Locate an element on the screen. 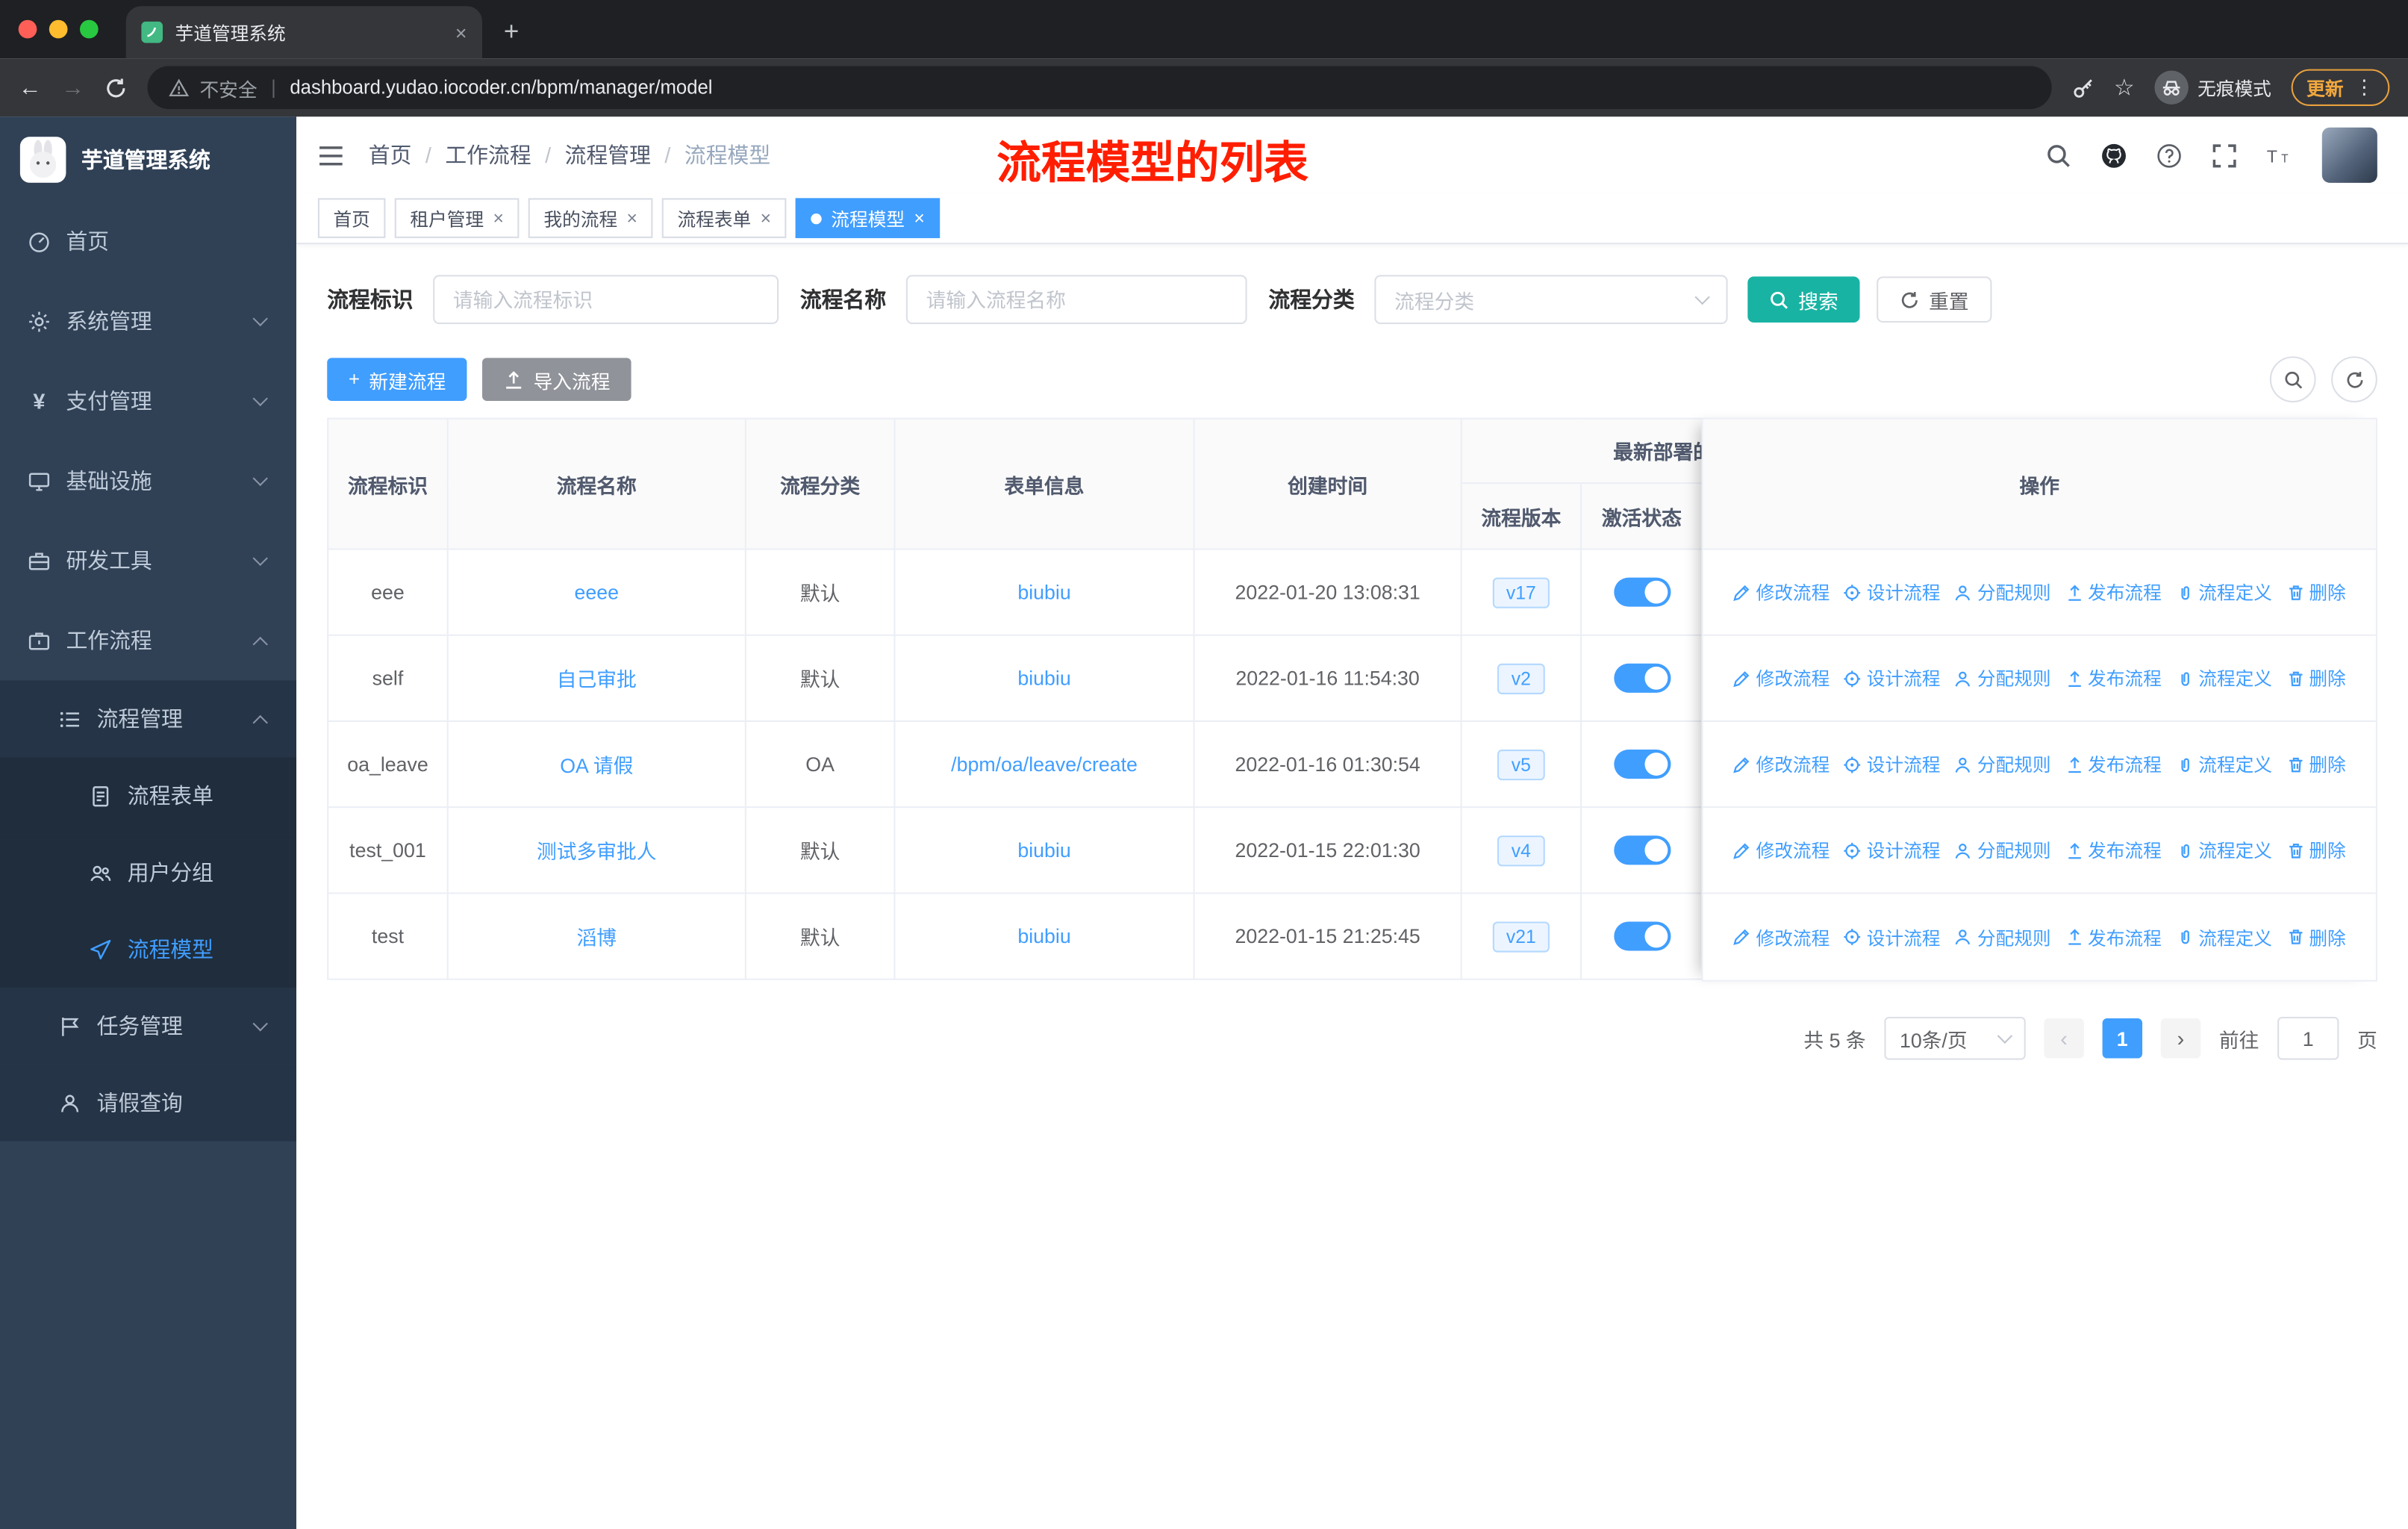 Image resolution: width=2408 pixels, height=1529 pixels. close-window-button is located at coordinates (27, 29).